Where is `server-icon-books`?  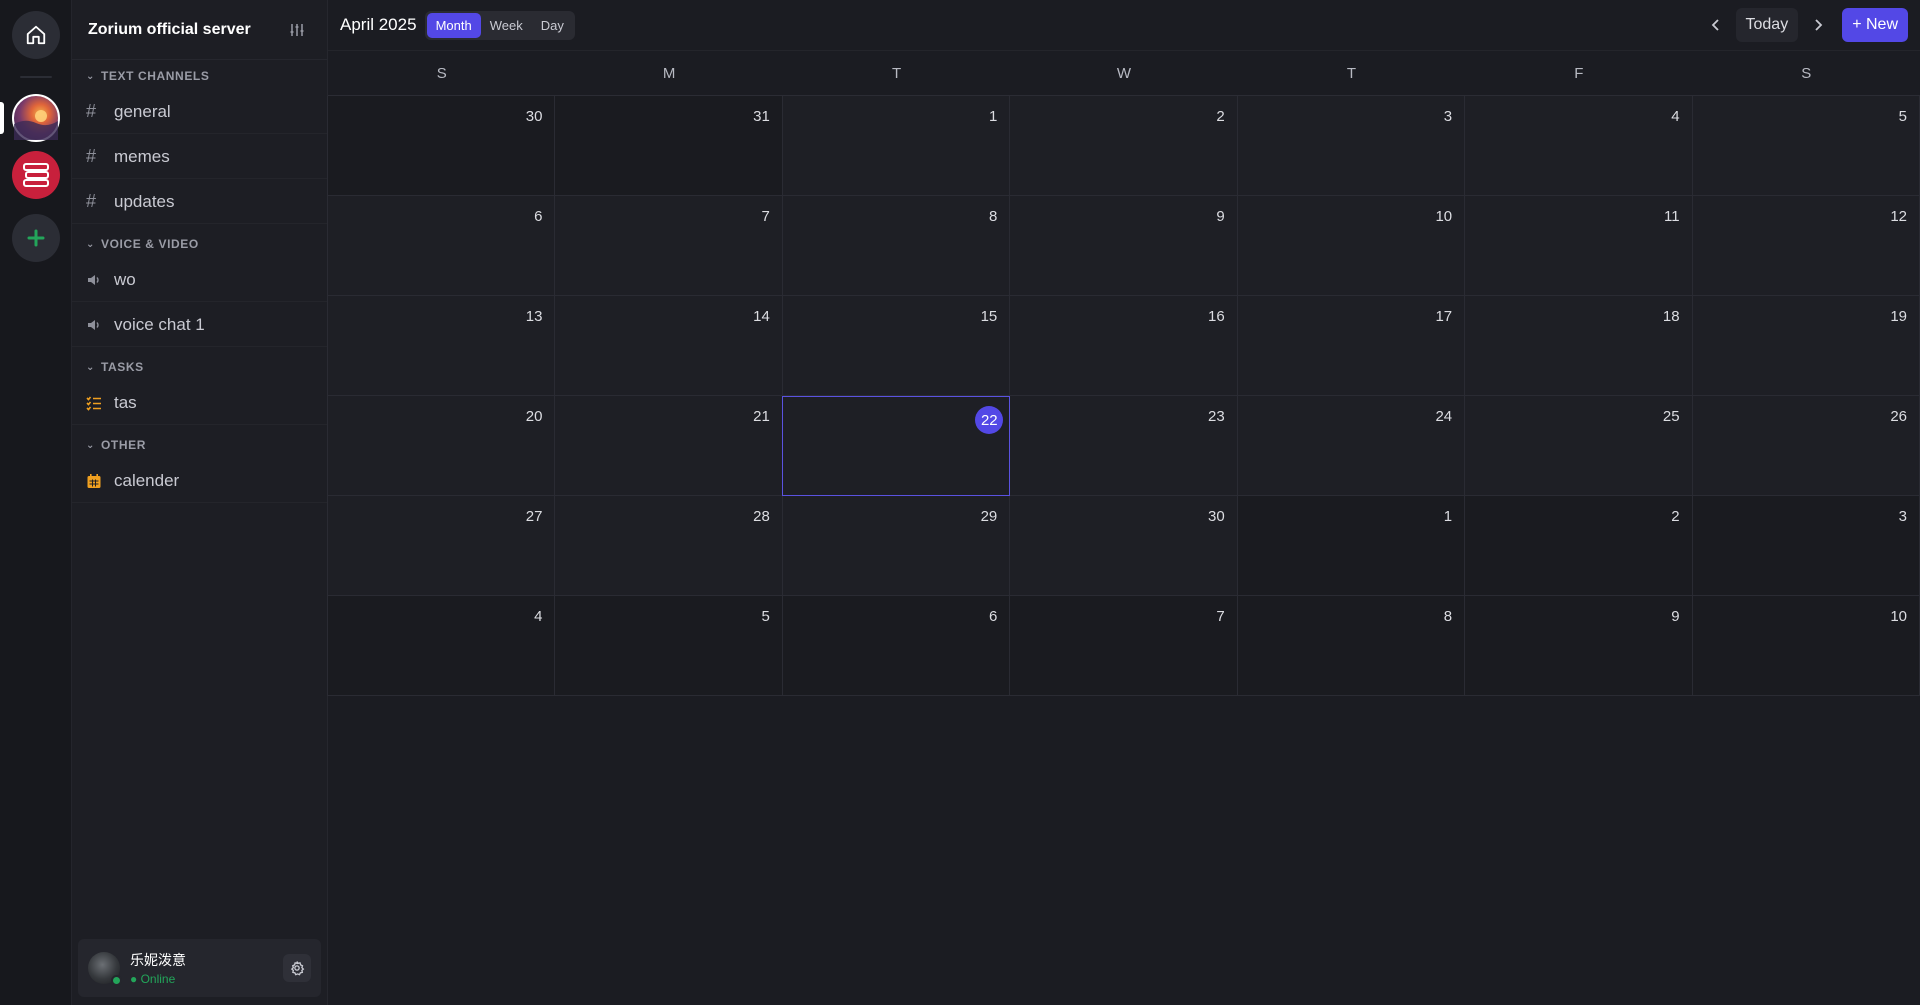
server-icon-books is located at coordinates (36, 175).